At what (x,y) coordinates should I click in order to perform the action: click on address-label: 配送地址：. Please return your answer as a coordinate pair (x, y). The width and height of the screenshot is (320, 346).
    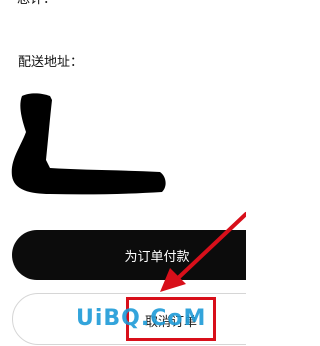
    Looking at the image, I should click on (51, 62).